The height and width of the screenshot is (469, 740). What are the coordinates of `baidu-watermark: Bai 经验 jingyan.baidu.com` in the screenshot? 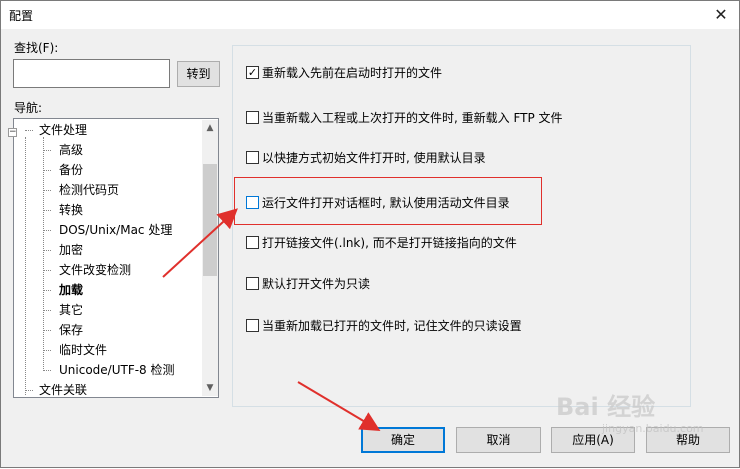 It's located at (630, 411).